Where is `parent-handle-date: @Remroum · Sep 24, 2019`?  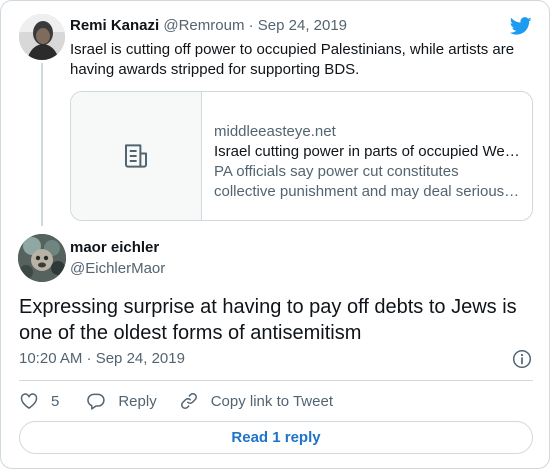
parent-handle-date: @Remroum · Sep 24, 2019 is located at coordinates (255, 25).